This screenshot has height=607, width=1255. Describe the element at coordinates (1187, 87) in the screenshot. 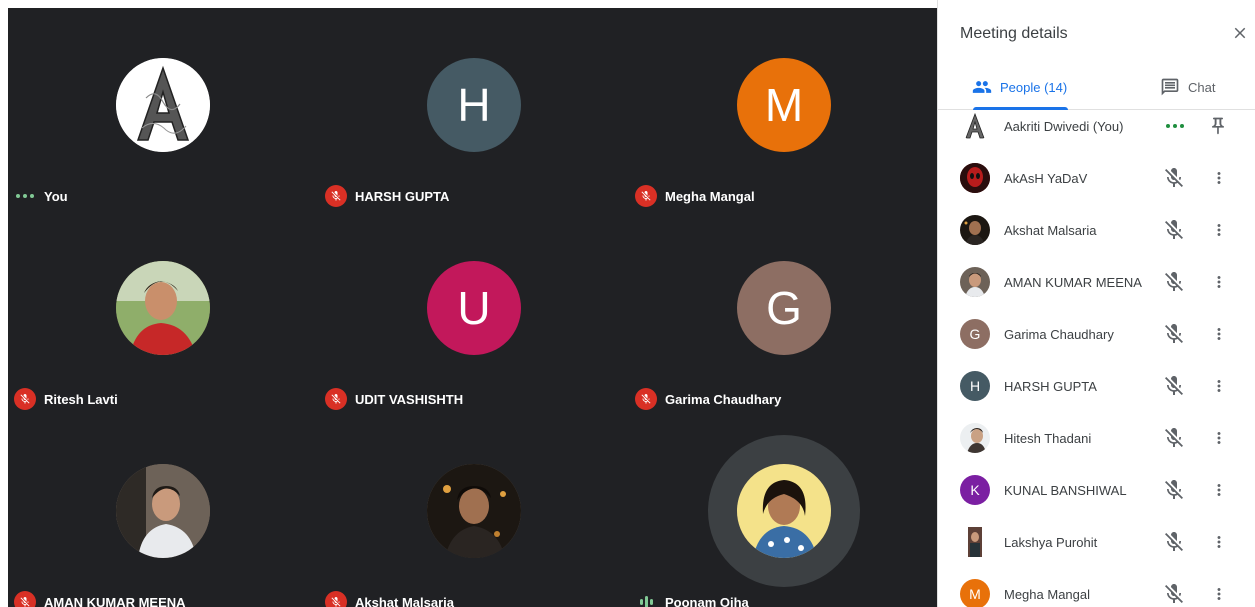

I see `tab-chat: Chat` at that location.